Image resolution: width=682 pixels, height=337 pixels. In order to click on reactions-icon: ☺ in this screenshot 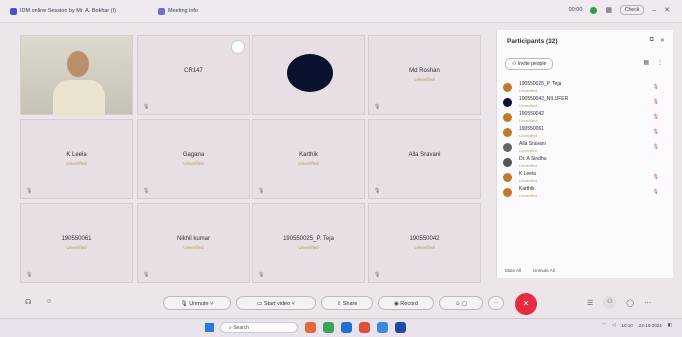, I will do `click(48, 302)`.